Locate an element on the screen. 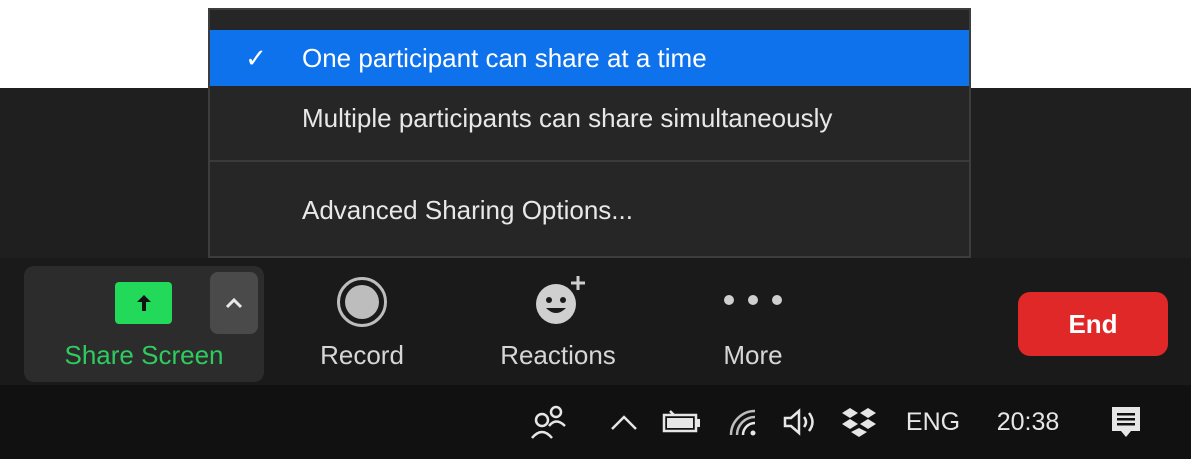 Image resolution: width=1191 pixels, height=459 pixels. reactions-label: Reactions is located at coordinates (558, 355).